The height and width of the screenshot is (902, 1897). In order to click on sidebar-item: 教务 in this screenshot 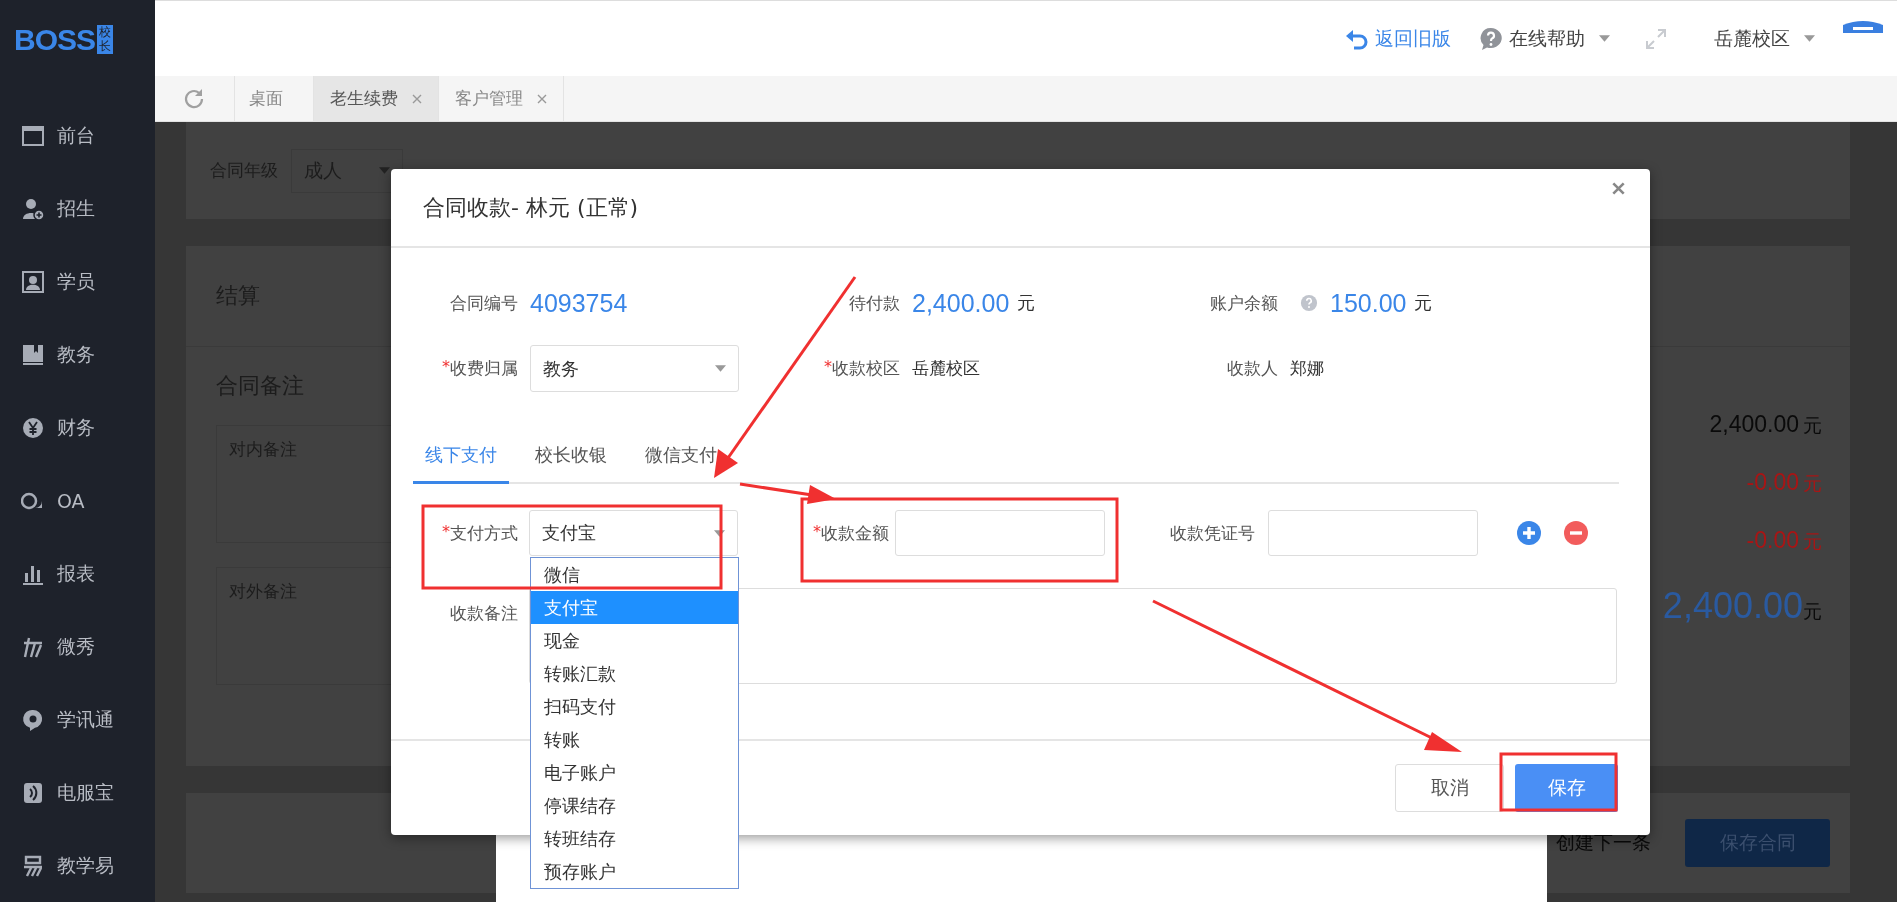, I will do `click(77, 354)`.